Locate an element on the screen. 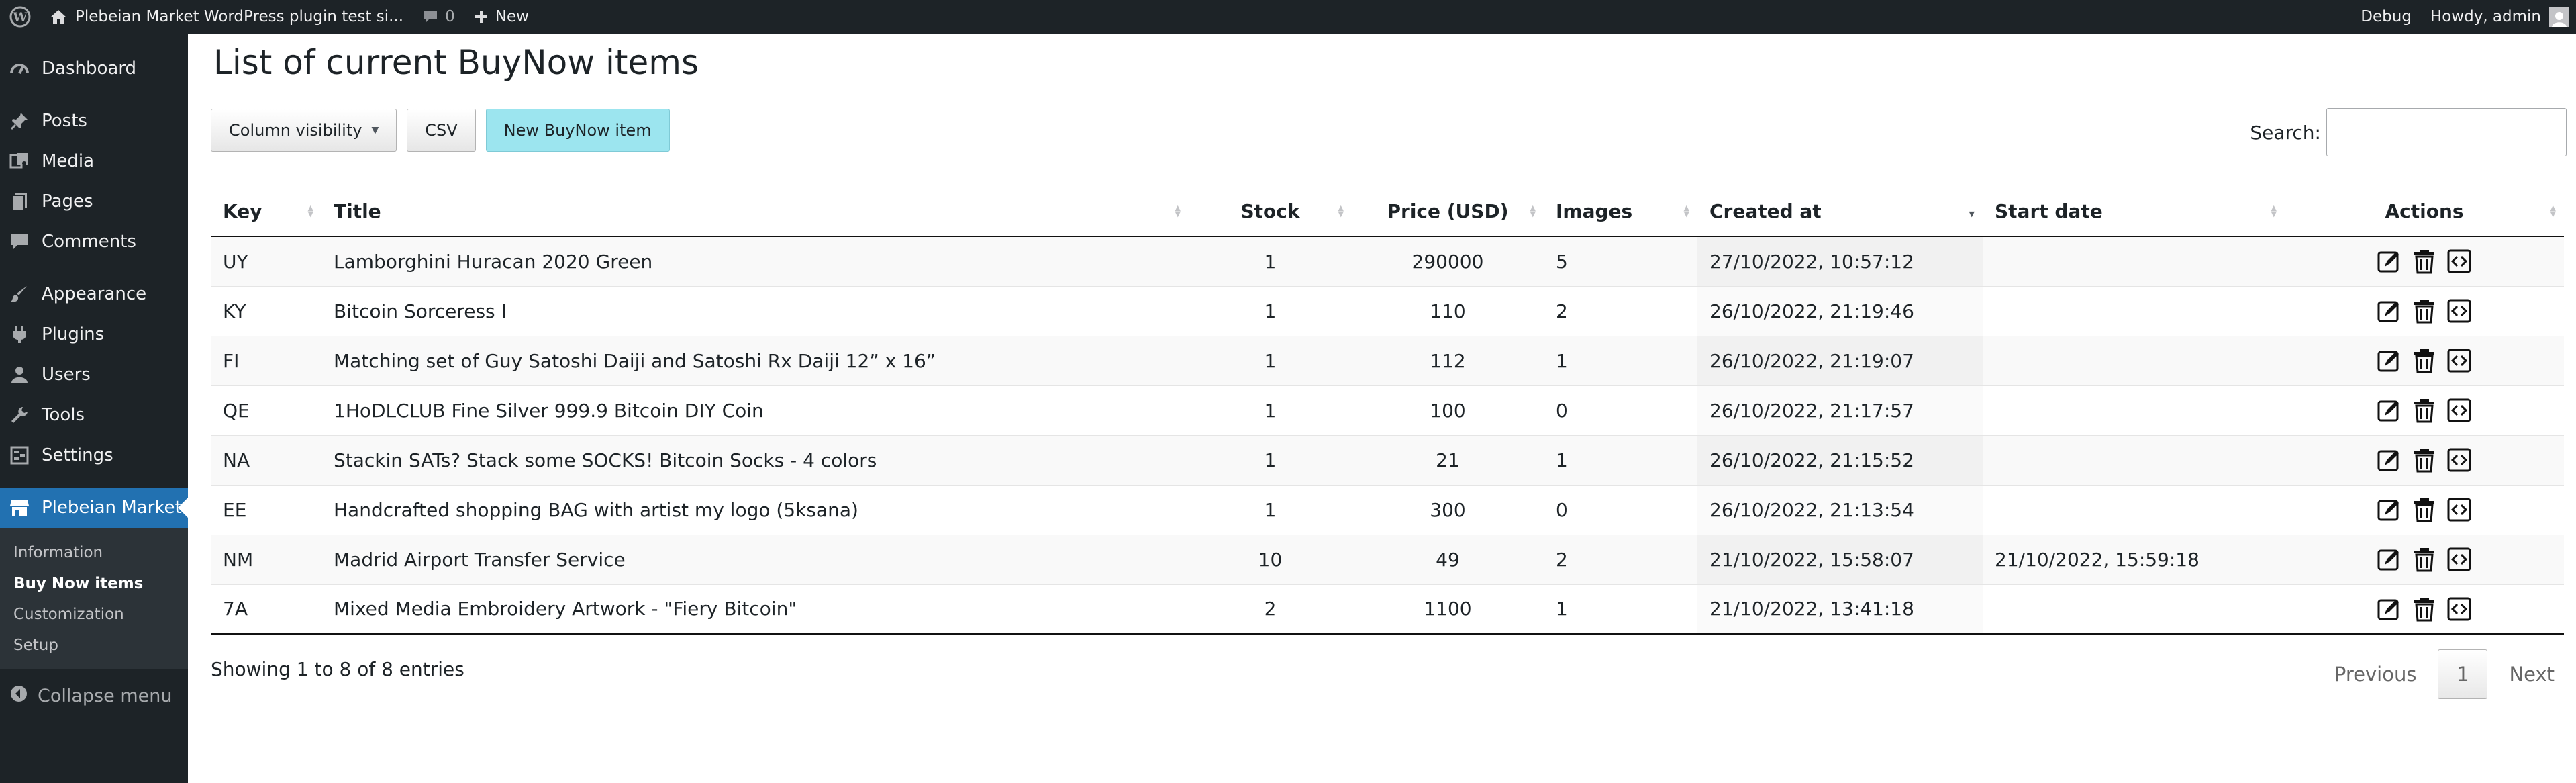  current-page-button: 1 is located at coordinates (2463, 674).